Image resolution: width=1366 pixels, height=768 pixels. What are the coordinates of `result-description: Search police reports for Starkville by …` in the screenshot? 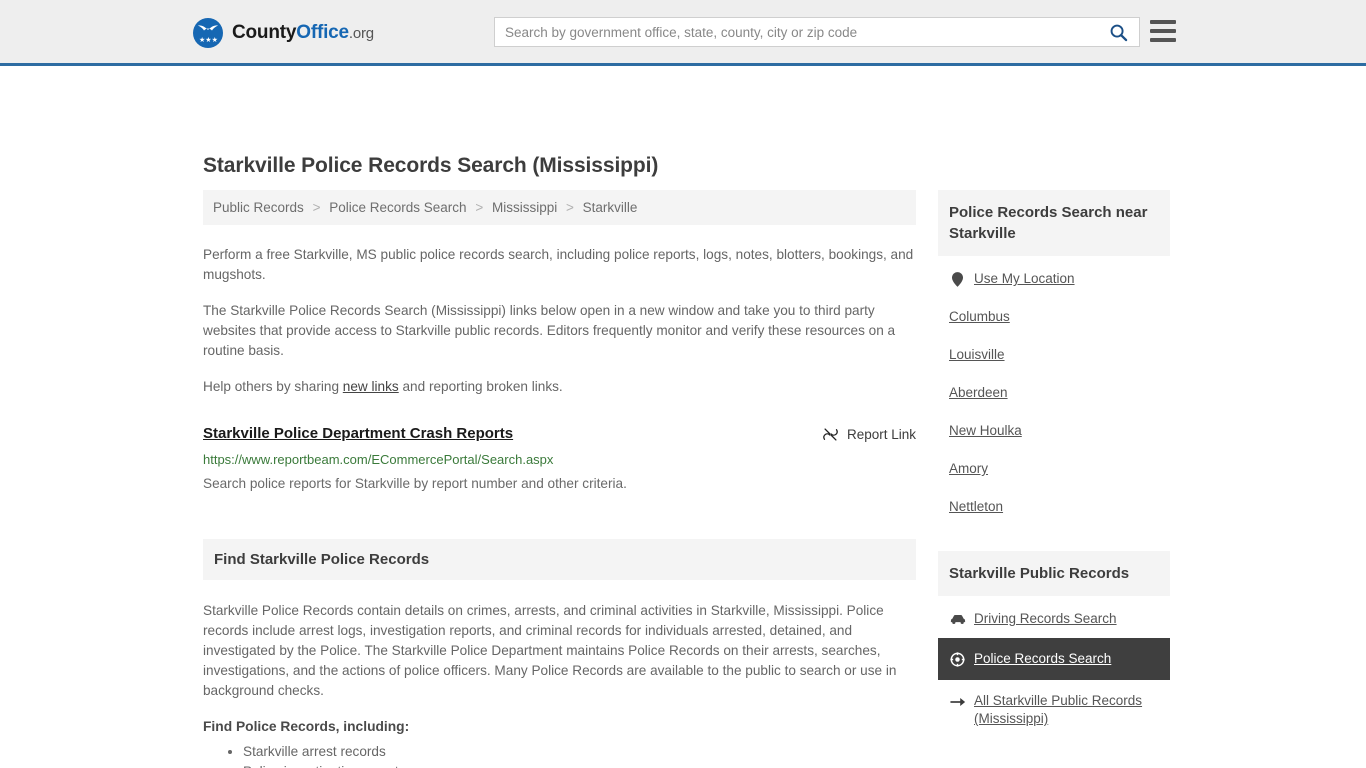 It's located at (415, 483).